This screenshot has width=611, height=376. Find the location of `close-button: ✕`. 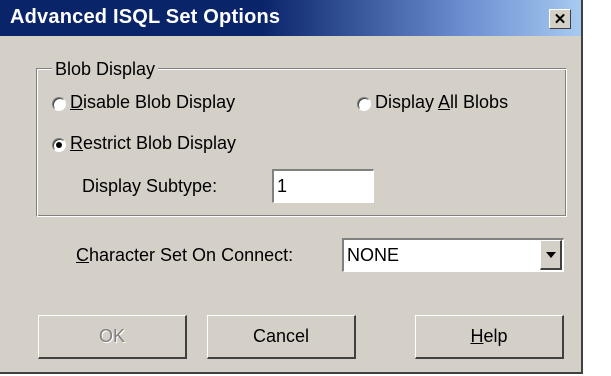

close-button: ✕ is located at coordinates (560, 19).